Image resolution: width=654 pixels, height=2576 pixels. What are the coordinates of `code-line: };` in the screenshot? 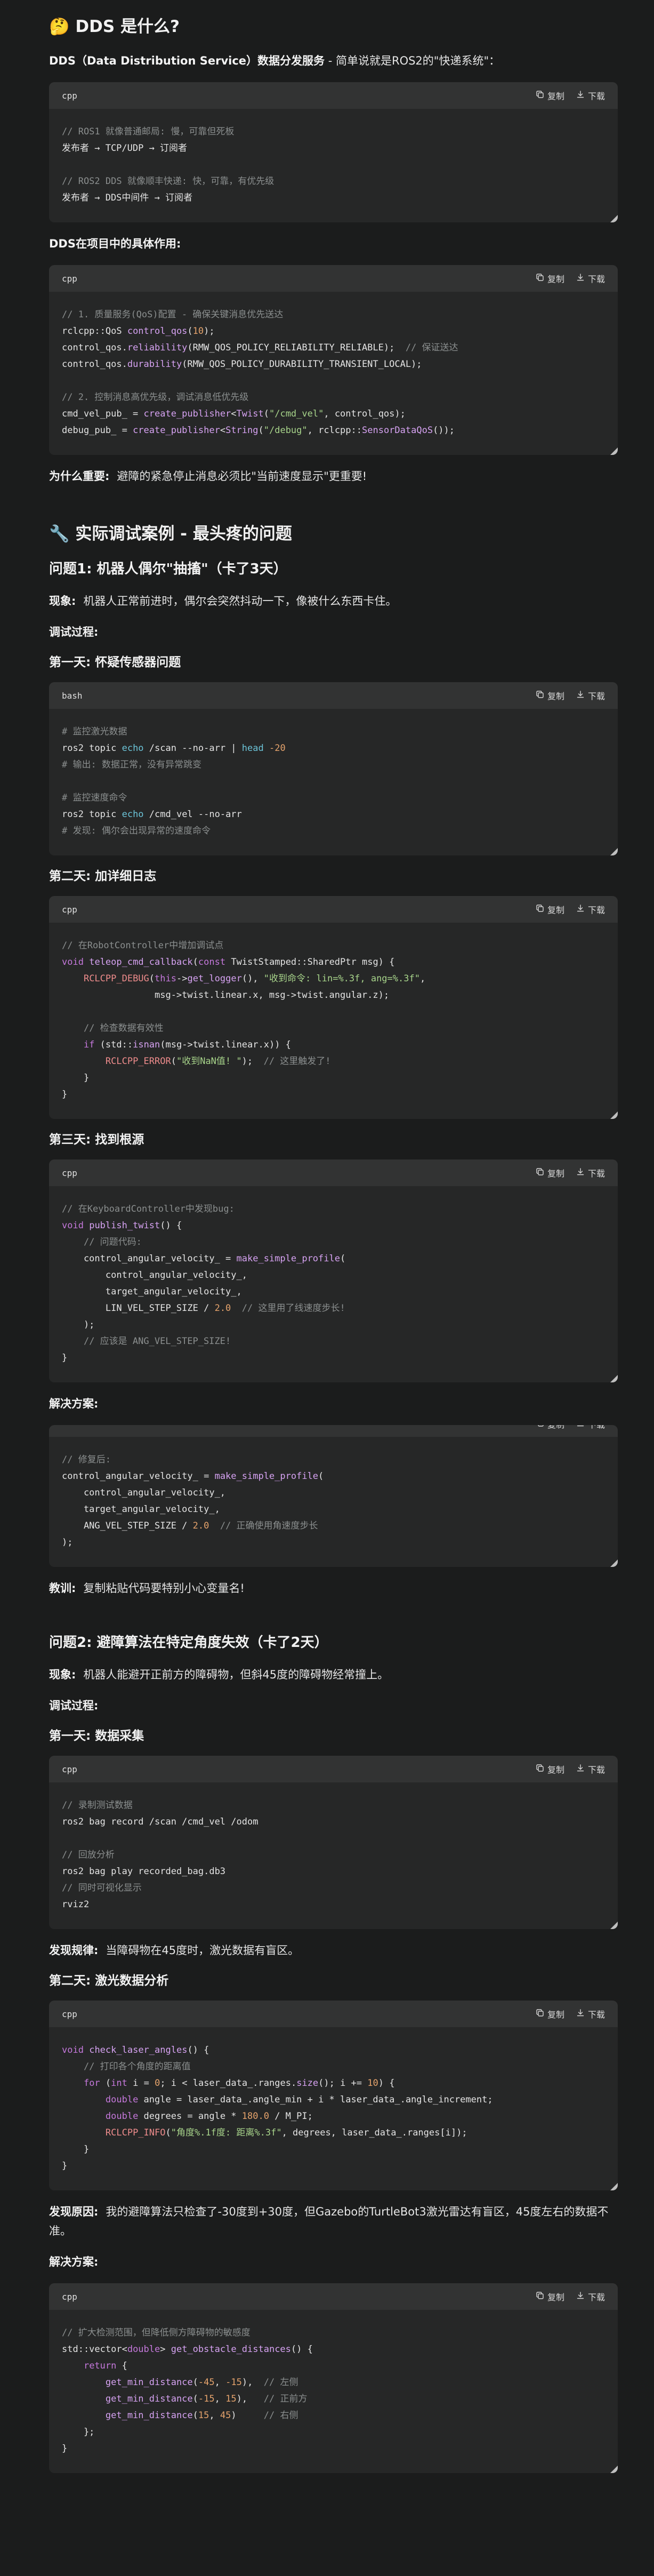 It's located at (333, 2432).